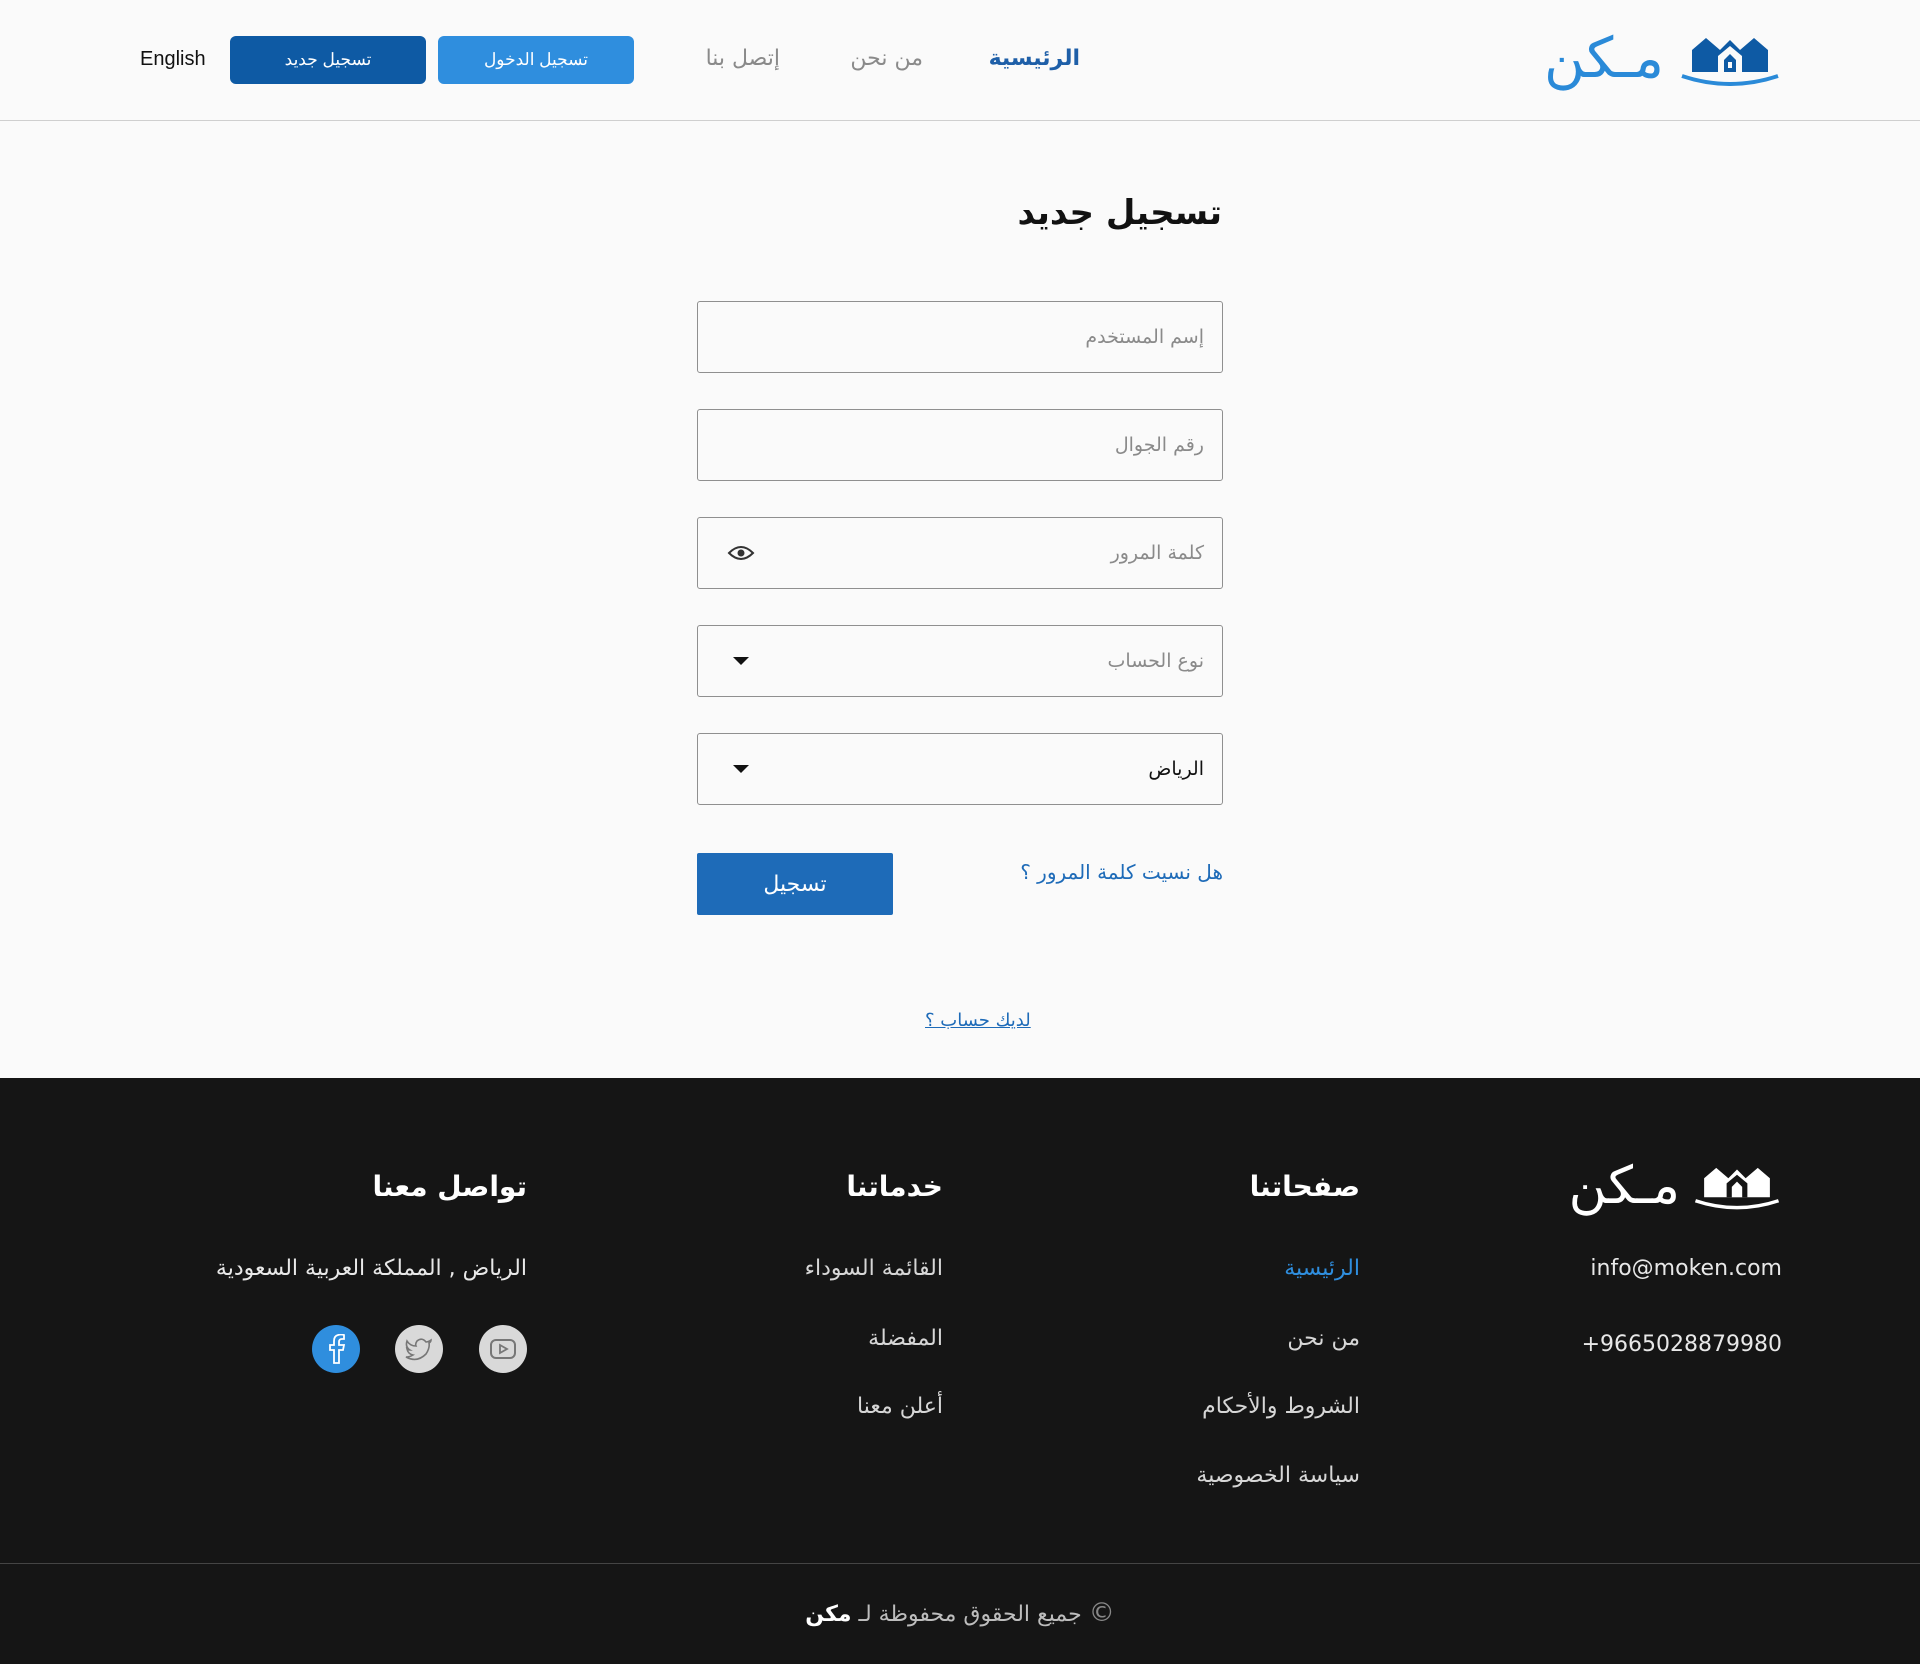 The width and height of the screenshot is (1920, 1664). What do you see at coordinates (978, 1020) in the screenshot?
I see `have-account-link: لديك حساب ؟` at bounding box center [978, 1020].